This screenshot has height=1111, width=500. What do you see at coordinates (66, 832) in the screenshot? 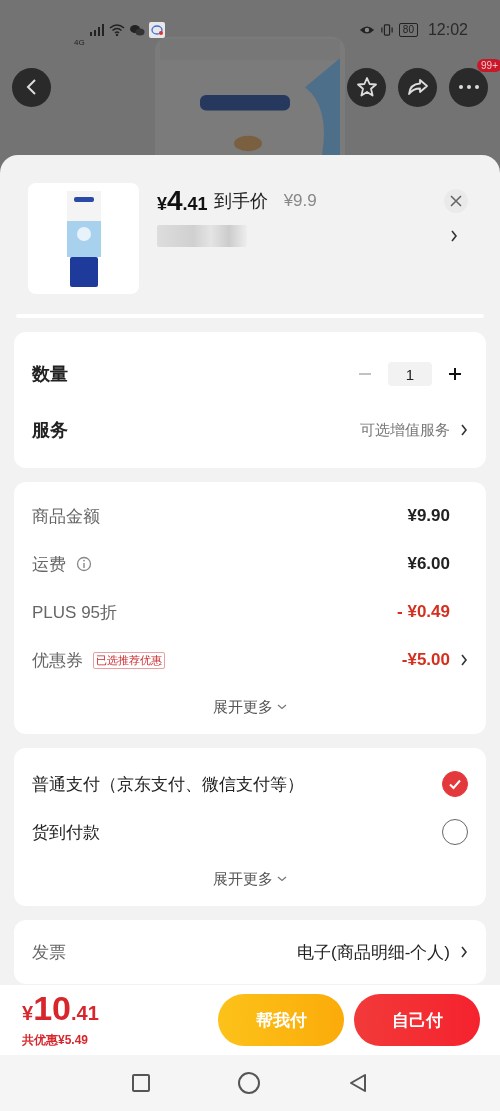
I see `payment-option: 货到付款` at bounding box center [66, 832].